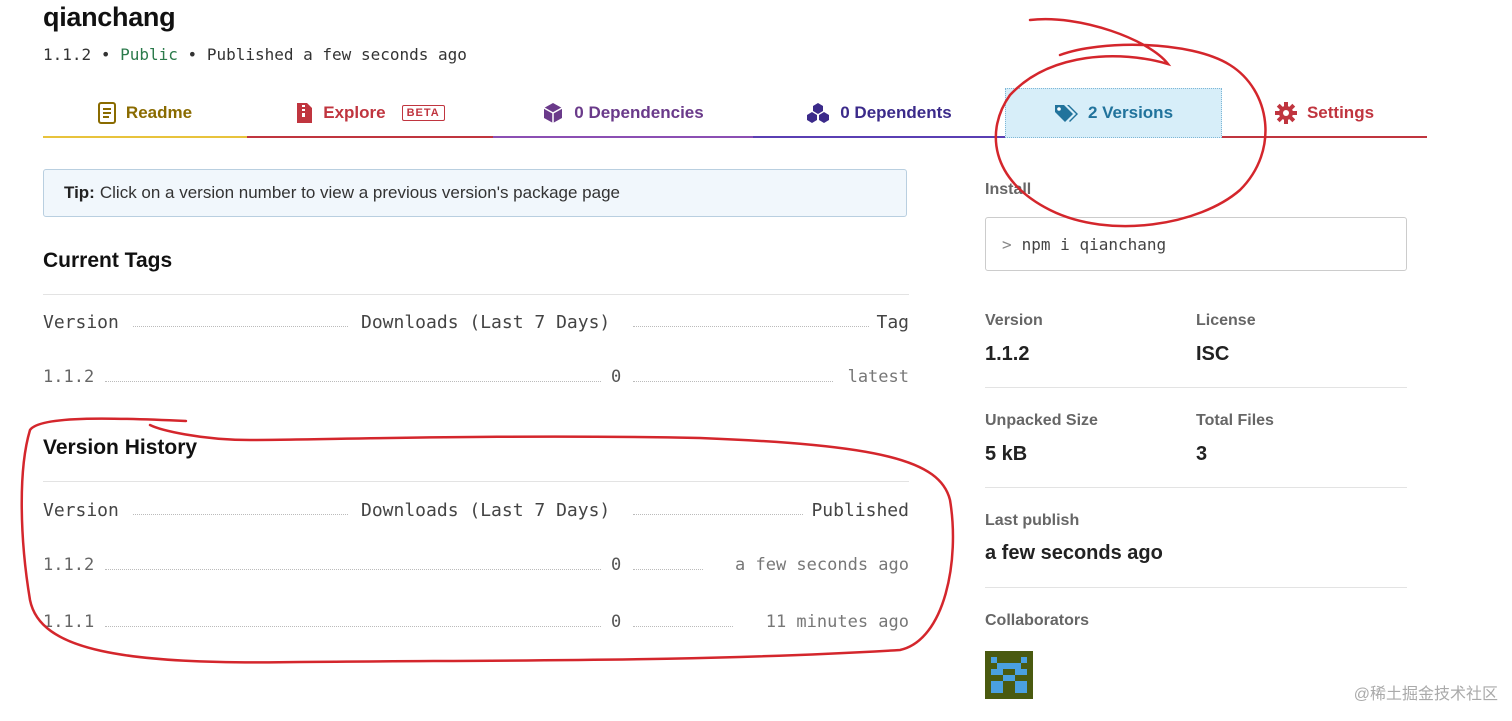 The width and height of the screenshot is (1512, 721). Describe the element at coordinates (1226, 320) in the screenshot. I see `license-label: License` at that location.